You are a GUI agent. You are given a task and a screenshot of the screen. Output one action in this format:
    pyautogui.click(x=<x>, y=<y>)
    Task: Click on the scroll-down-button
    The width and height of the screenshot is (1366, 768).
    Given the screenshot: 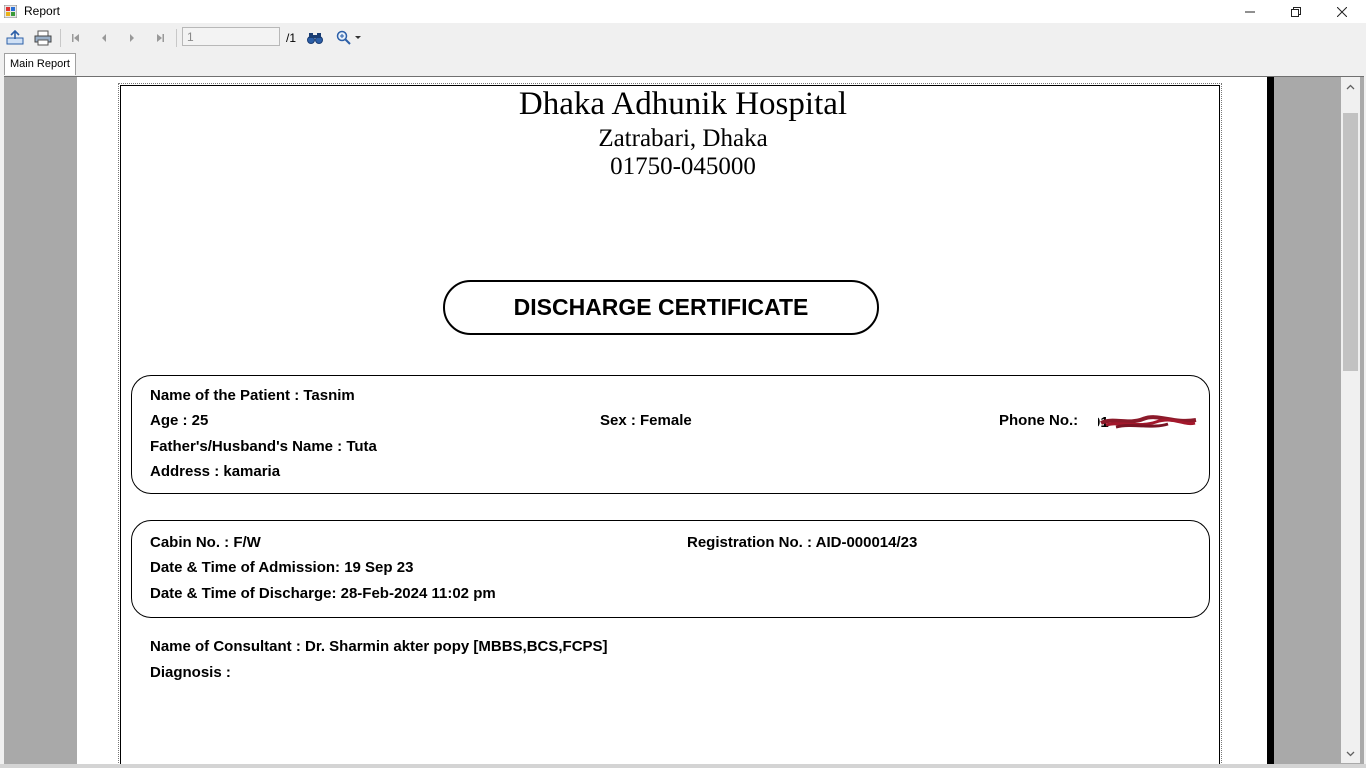 What is the action you would take?
    pyautogui.click(x=1350, y=753)
    